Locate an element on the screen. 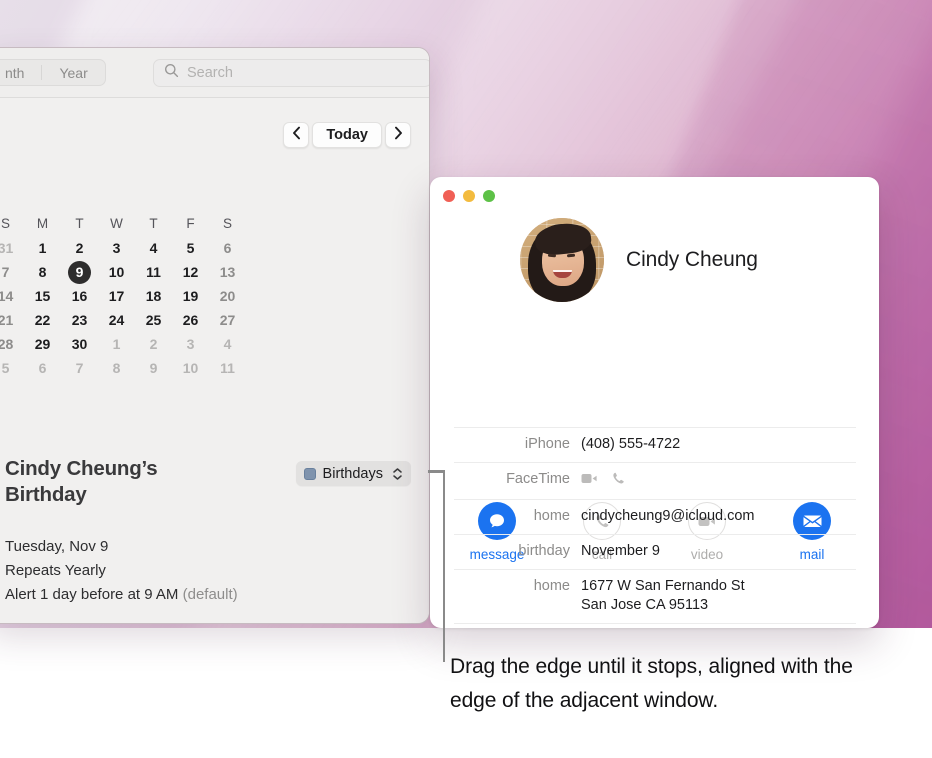  week-row: 7 8 9 10 11 12 13 is located at coordinates (133, 272).